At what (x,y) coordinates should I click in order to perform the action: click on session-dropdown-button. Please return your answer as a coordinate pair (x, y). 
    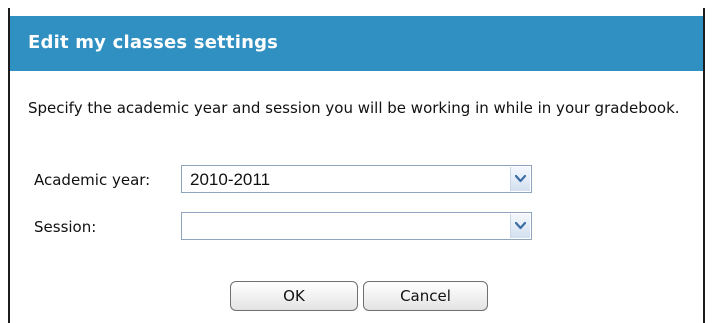
    Looking at the image, I should click on (520, 226).